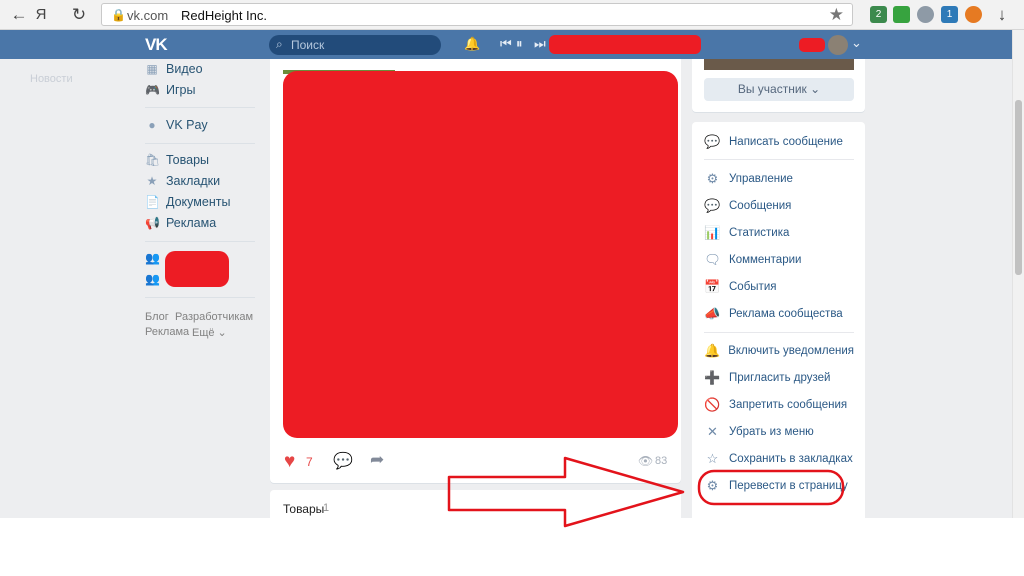 Image resolution: width=1024 pixels, height=576 pixels. I want to click on goods-title: Товары, so click(303, 509).